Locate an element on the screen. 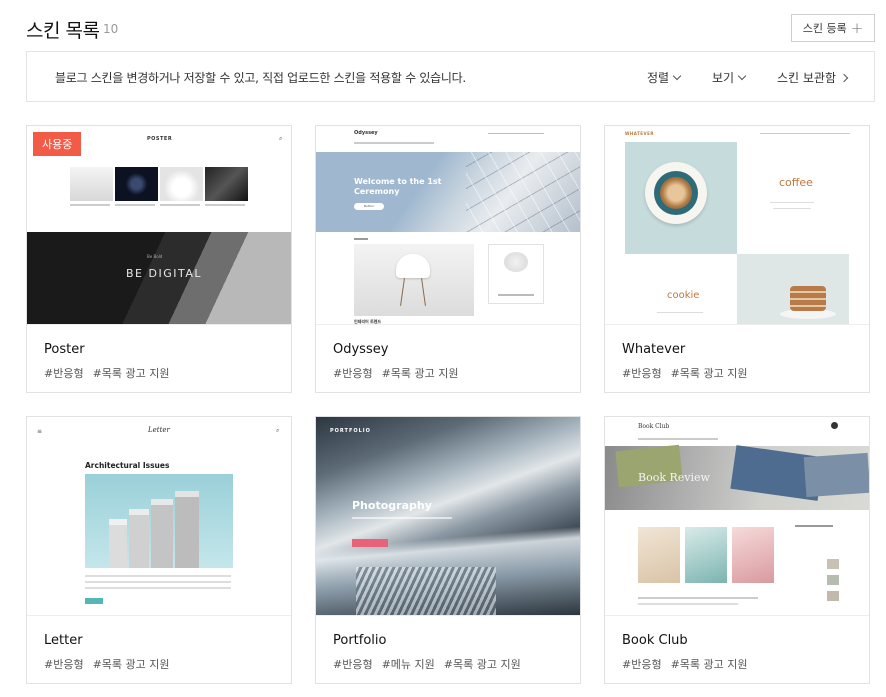 This screenshot has width=886, height=697. sort-dropdown: 정렬 is located at coordinates (664, 77).